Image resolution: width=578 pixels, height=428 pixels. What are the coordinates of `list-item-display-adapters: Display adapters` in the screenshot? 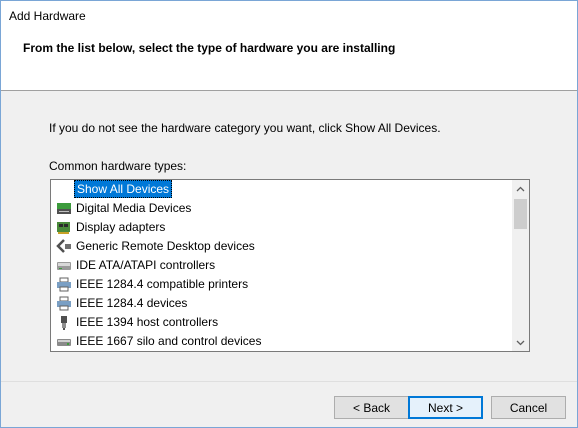 It's located at (281, 227).